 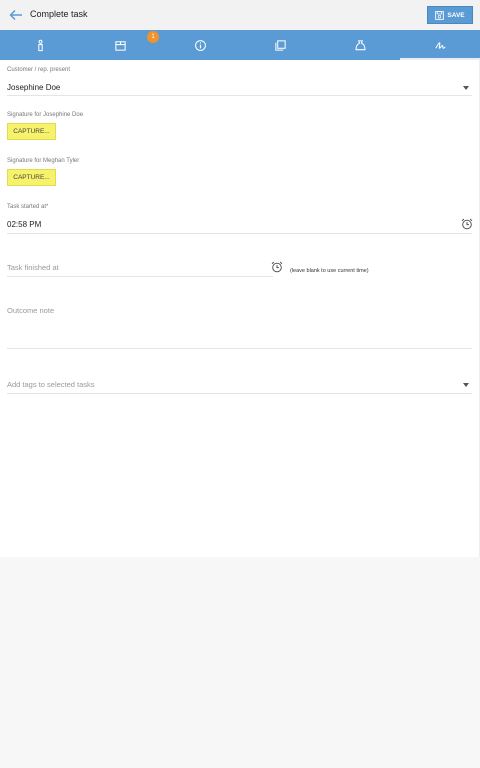 I want to click on tab-signature, so click(x=440, y=45).